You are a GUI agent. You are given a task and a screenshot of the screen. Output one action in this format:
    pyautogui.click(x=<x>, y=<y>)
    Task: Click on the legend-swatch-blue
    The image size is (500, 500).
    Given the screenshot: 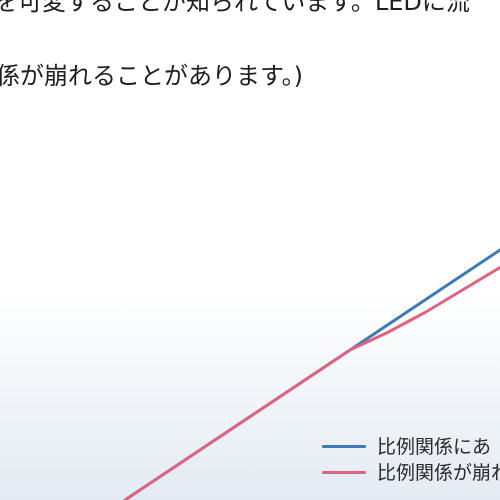 What is the action you would take?
    pyautogui.click(x=344, y=446)
    